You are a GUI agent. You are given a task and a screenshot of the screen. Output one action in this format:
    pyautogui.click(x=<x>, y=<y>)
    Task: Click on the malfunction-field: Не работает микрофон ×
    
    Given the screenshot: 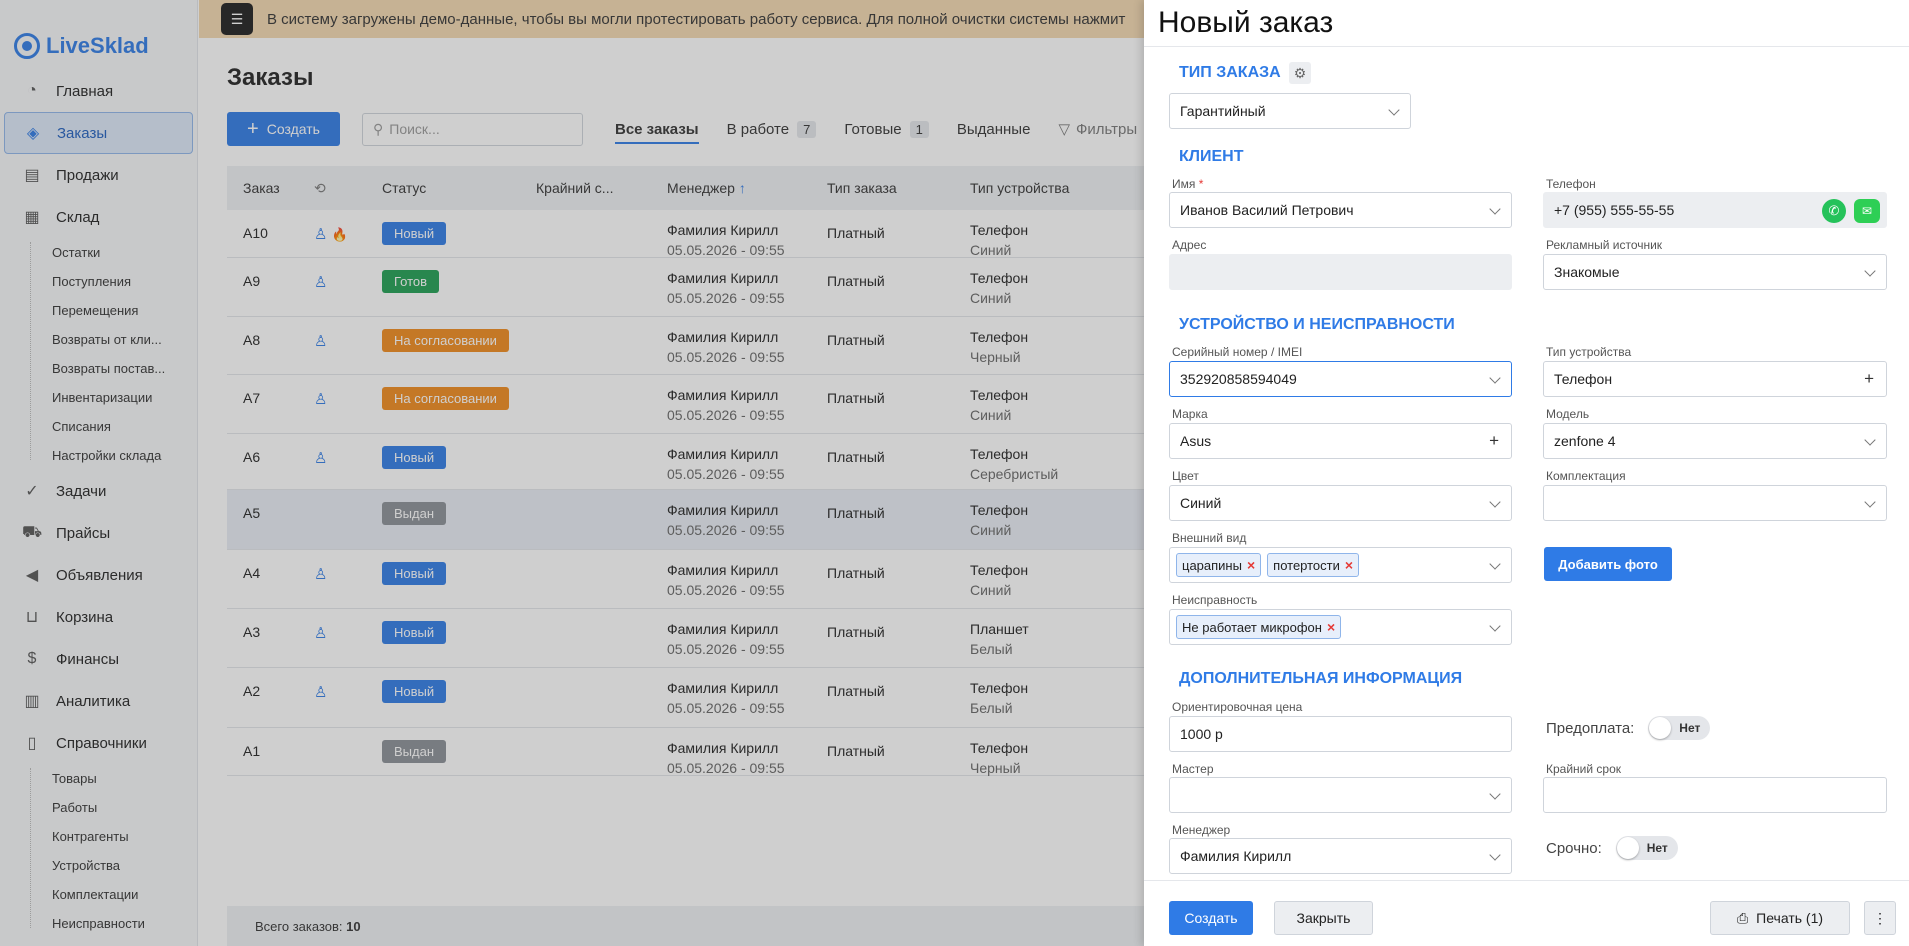 What is the action you would take?
    pyautogui.click(x=1340, y=627)
    